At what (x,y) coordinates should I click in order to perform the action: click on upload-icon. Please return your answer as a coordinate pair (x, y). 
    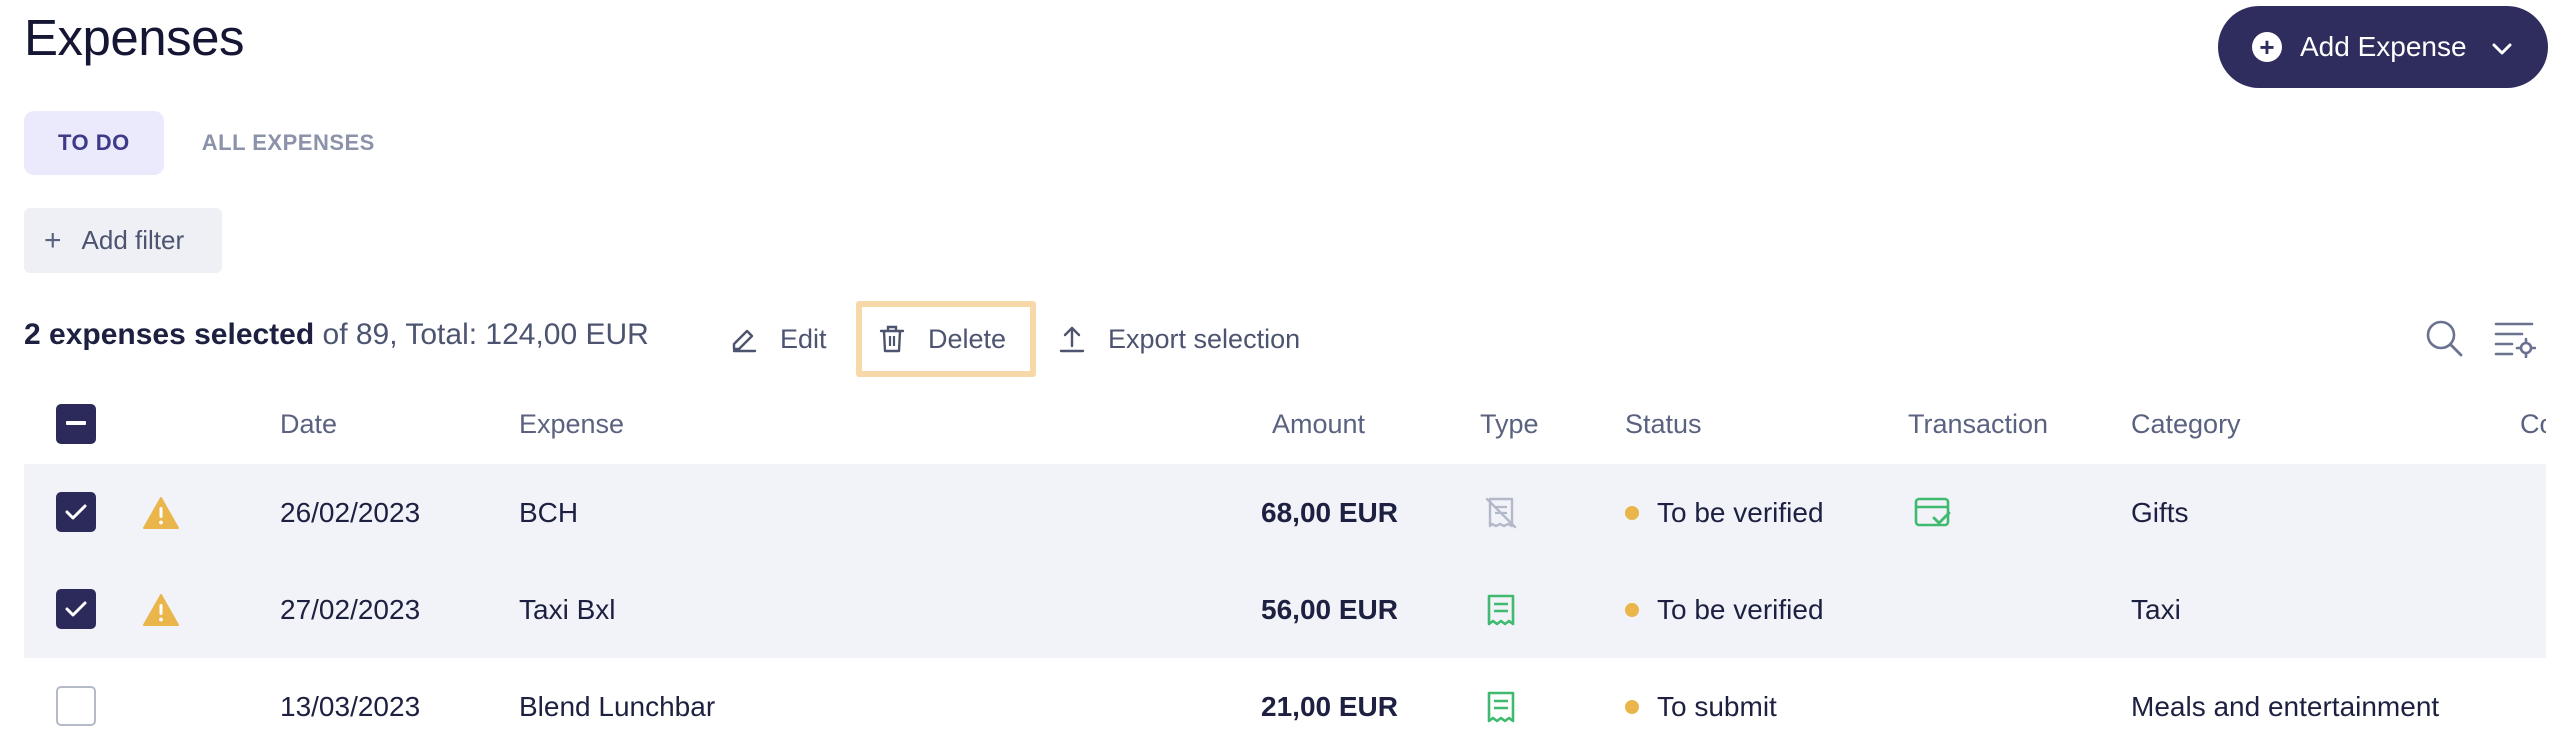
    Looking at the image, I should click on (1072, 339).